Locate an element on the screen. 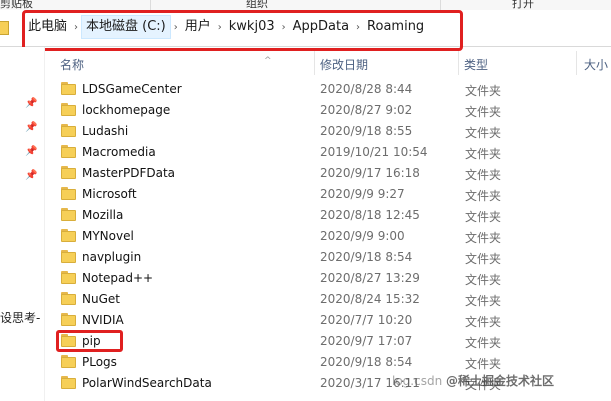  column-headers: ^ 名称 修改日期 类型 大小 is located at coordinates (327, 62).